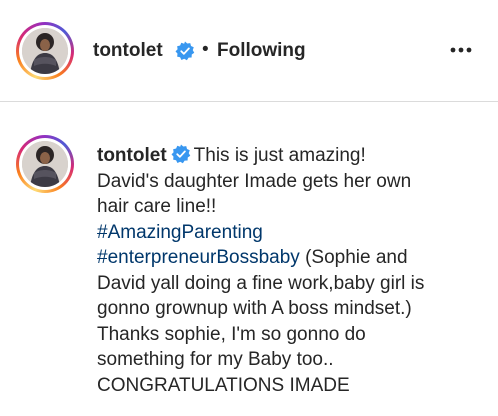 The image size is (498, 416). I want to click on caption-verified-badge-icon, so click(181, 154).